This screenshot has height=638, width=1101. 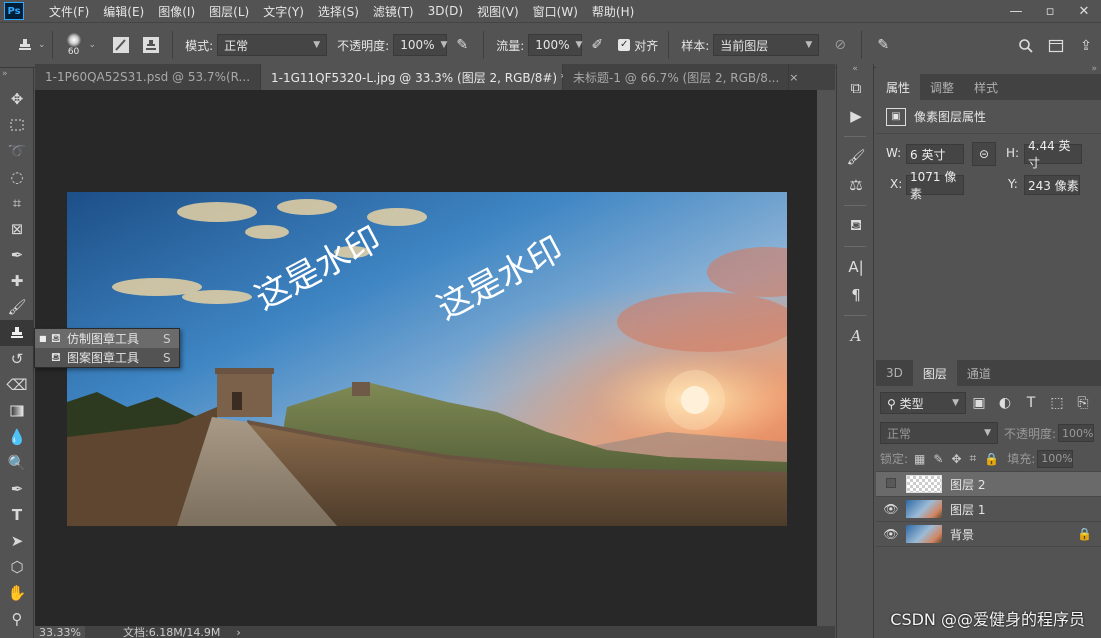 I want to click on quick-selection-tool-icon: ◌, so click(x=17, y=177).